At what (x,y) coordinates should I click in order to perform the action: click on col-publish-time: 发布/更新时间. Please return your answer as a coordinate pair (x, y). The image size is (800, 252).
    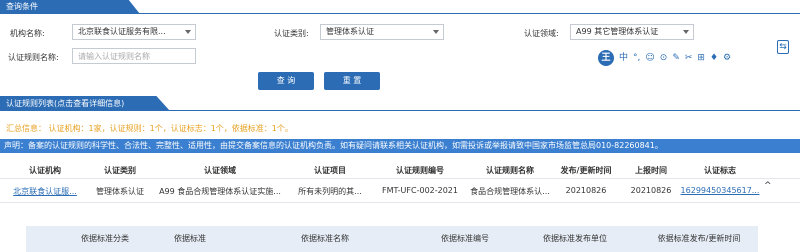
    Looking at the image, I should click on (586, 170).